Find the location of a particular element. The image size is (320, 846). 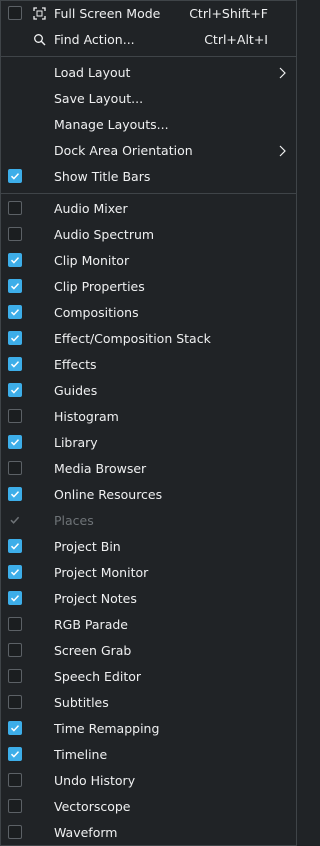

menu-item-dock-waveform: Waveform is located at coordinates (148, 833).